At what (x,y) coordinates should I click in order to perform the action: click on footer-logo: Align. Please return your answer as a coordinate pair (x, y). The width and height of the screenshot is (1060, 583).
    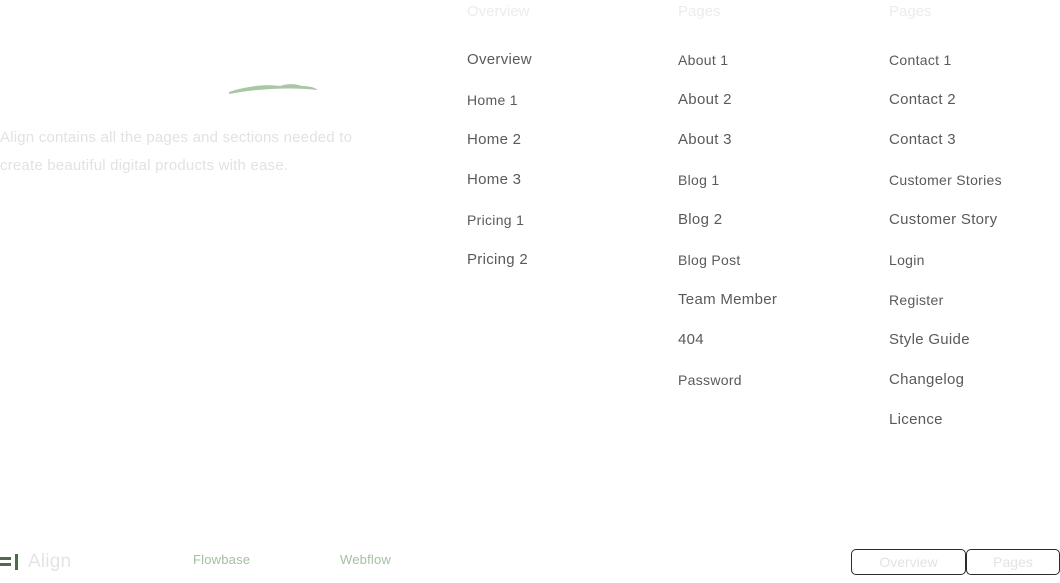
    Looking at the image, I should click on (35, 562).